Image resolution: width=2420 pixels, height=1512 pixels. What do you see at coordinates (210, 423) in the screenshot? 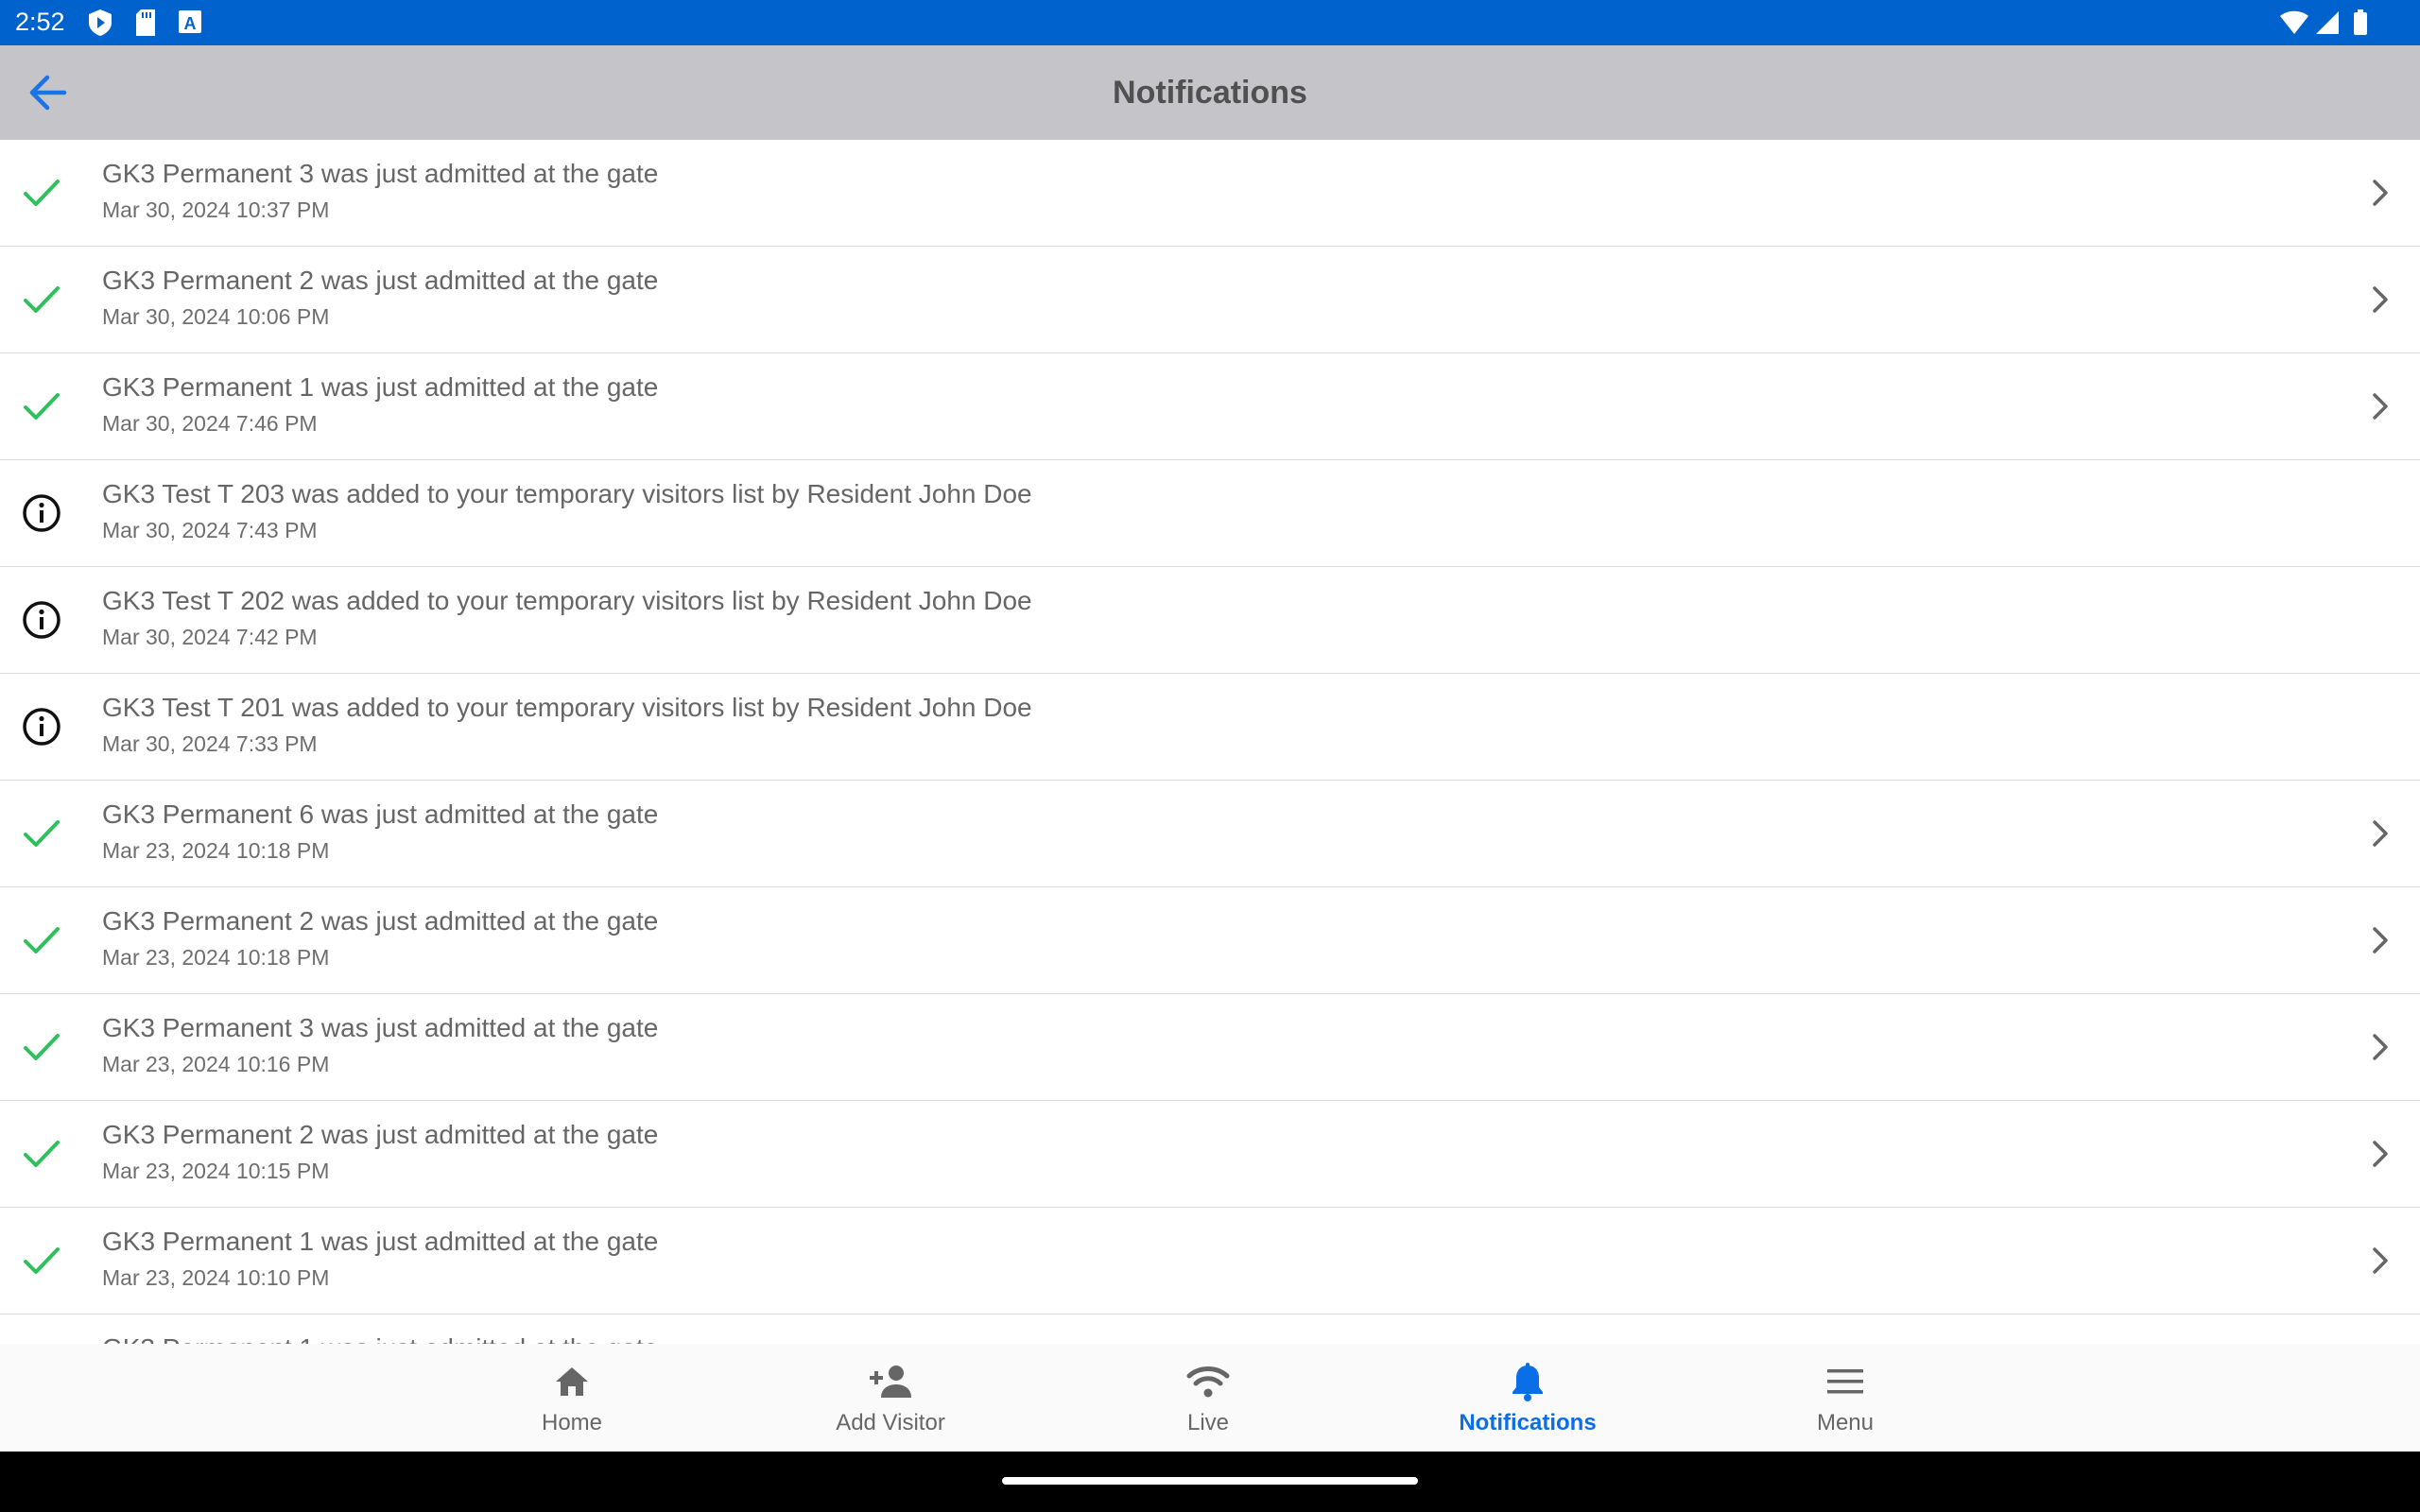
I see `notification-timestamp: Mar 30, 2024 7:46 PM` at bounding box center [210, 423].